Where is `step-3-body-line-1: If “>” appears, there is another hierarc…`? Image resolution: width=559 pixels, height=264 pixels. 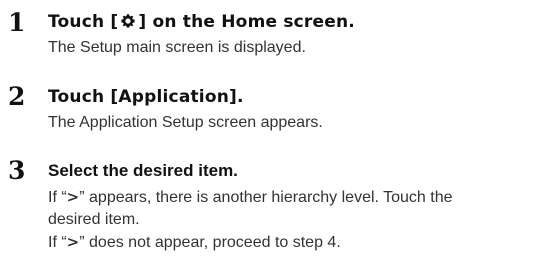 step-3-body-line-1: If “>” appears, there is another hierarc… is located at coordinates (302, 197).